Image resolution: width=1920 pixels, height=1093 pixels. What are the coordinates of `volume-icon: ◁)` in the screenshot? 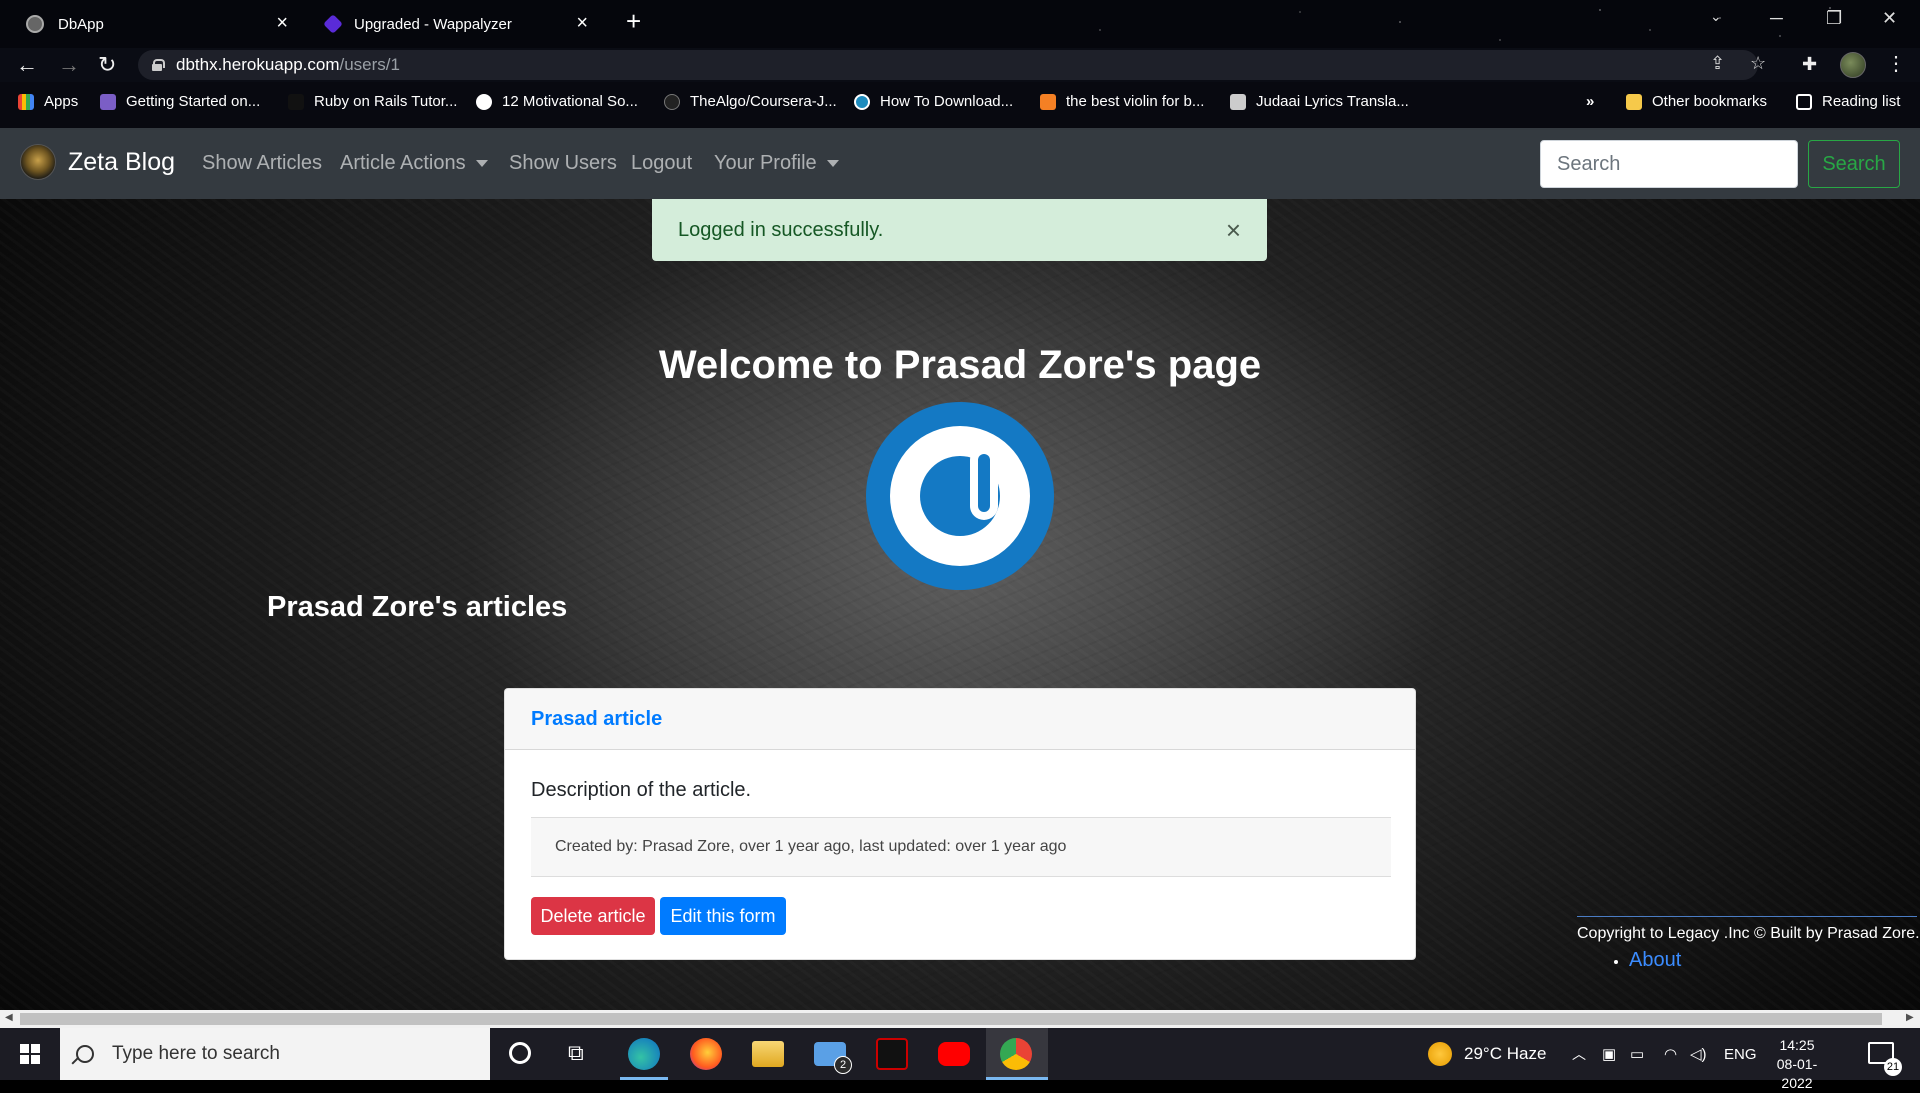 It's located at (1698, 1054).